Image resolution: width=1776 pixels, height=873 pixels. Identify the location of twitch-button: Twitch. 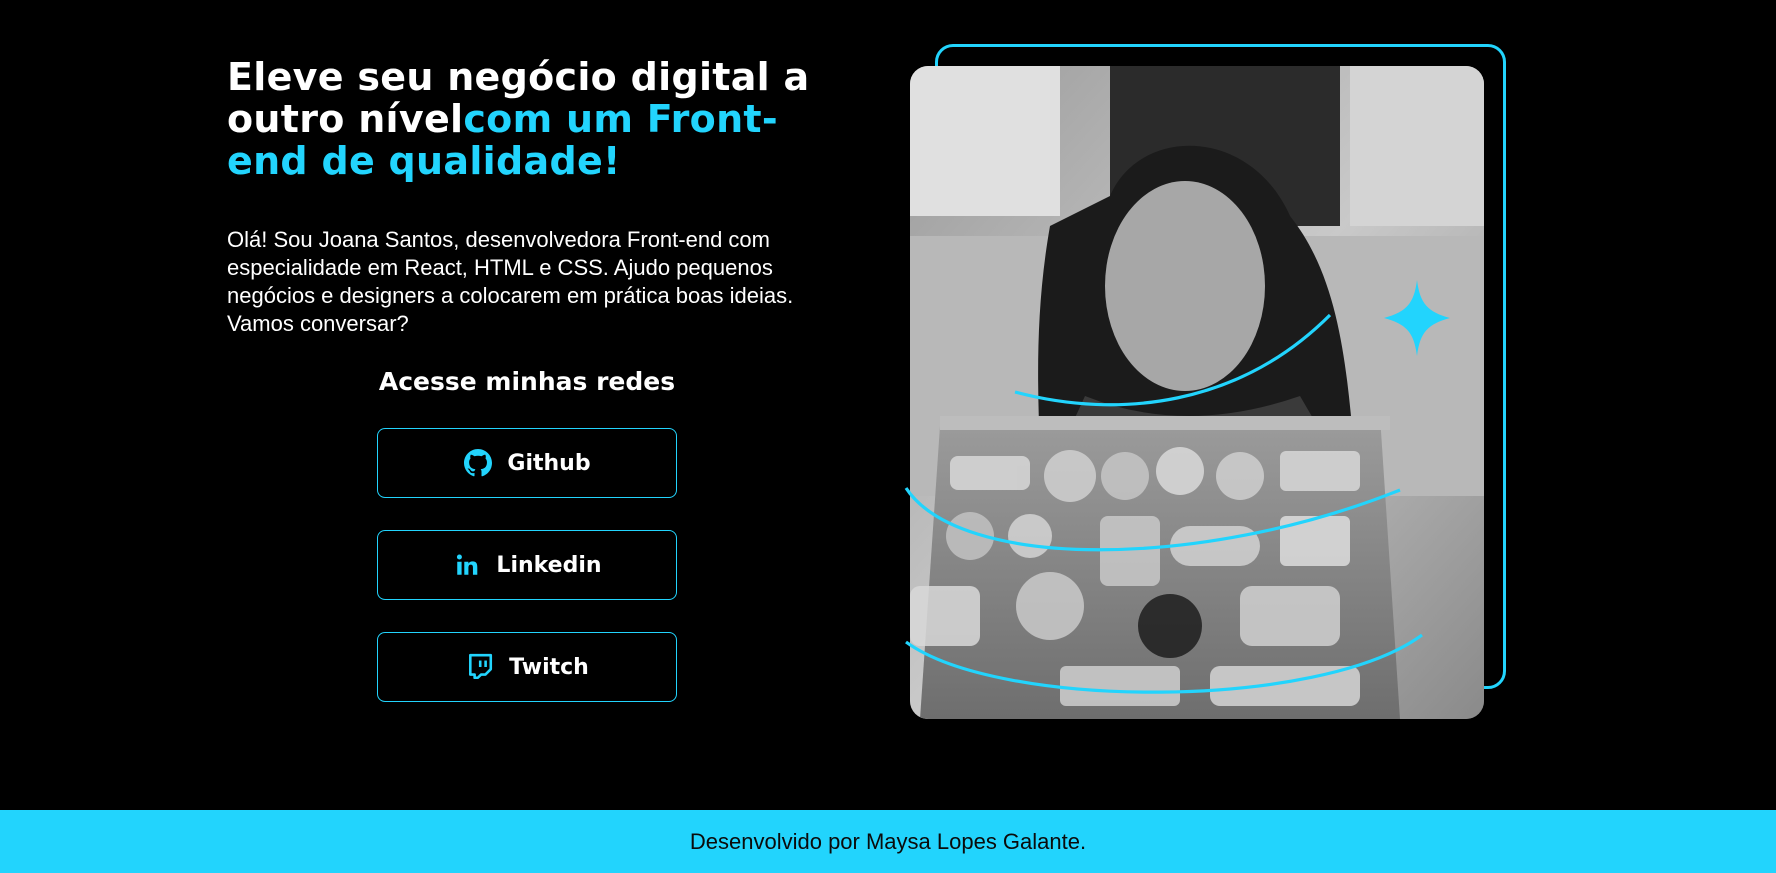
(527, 667).